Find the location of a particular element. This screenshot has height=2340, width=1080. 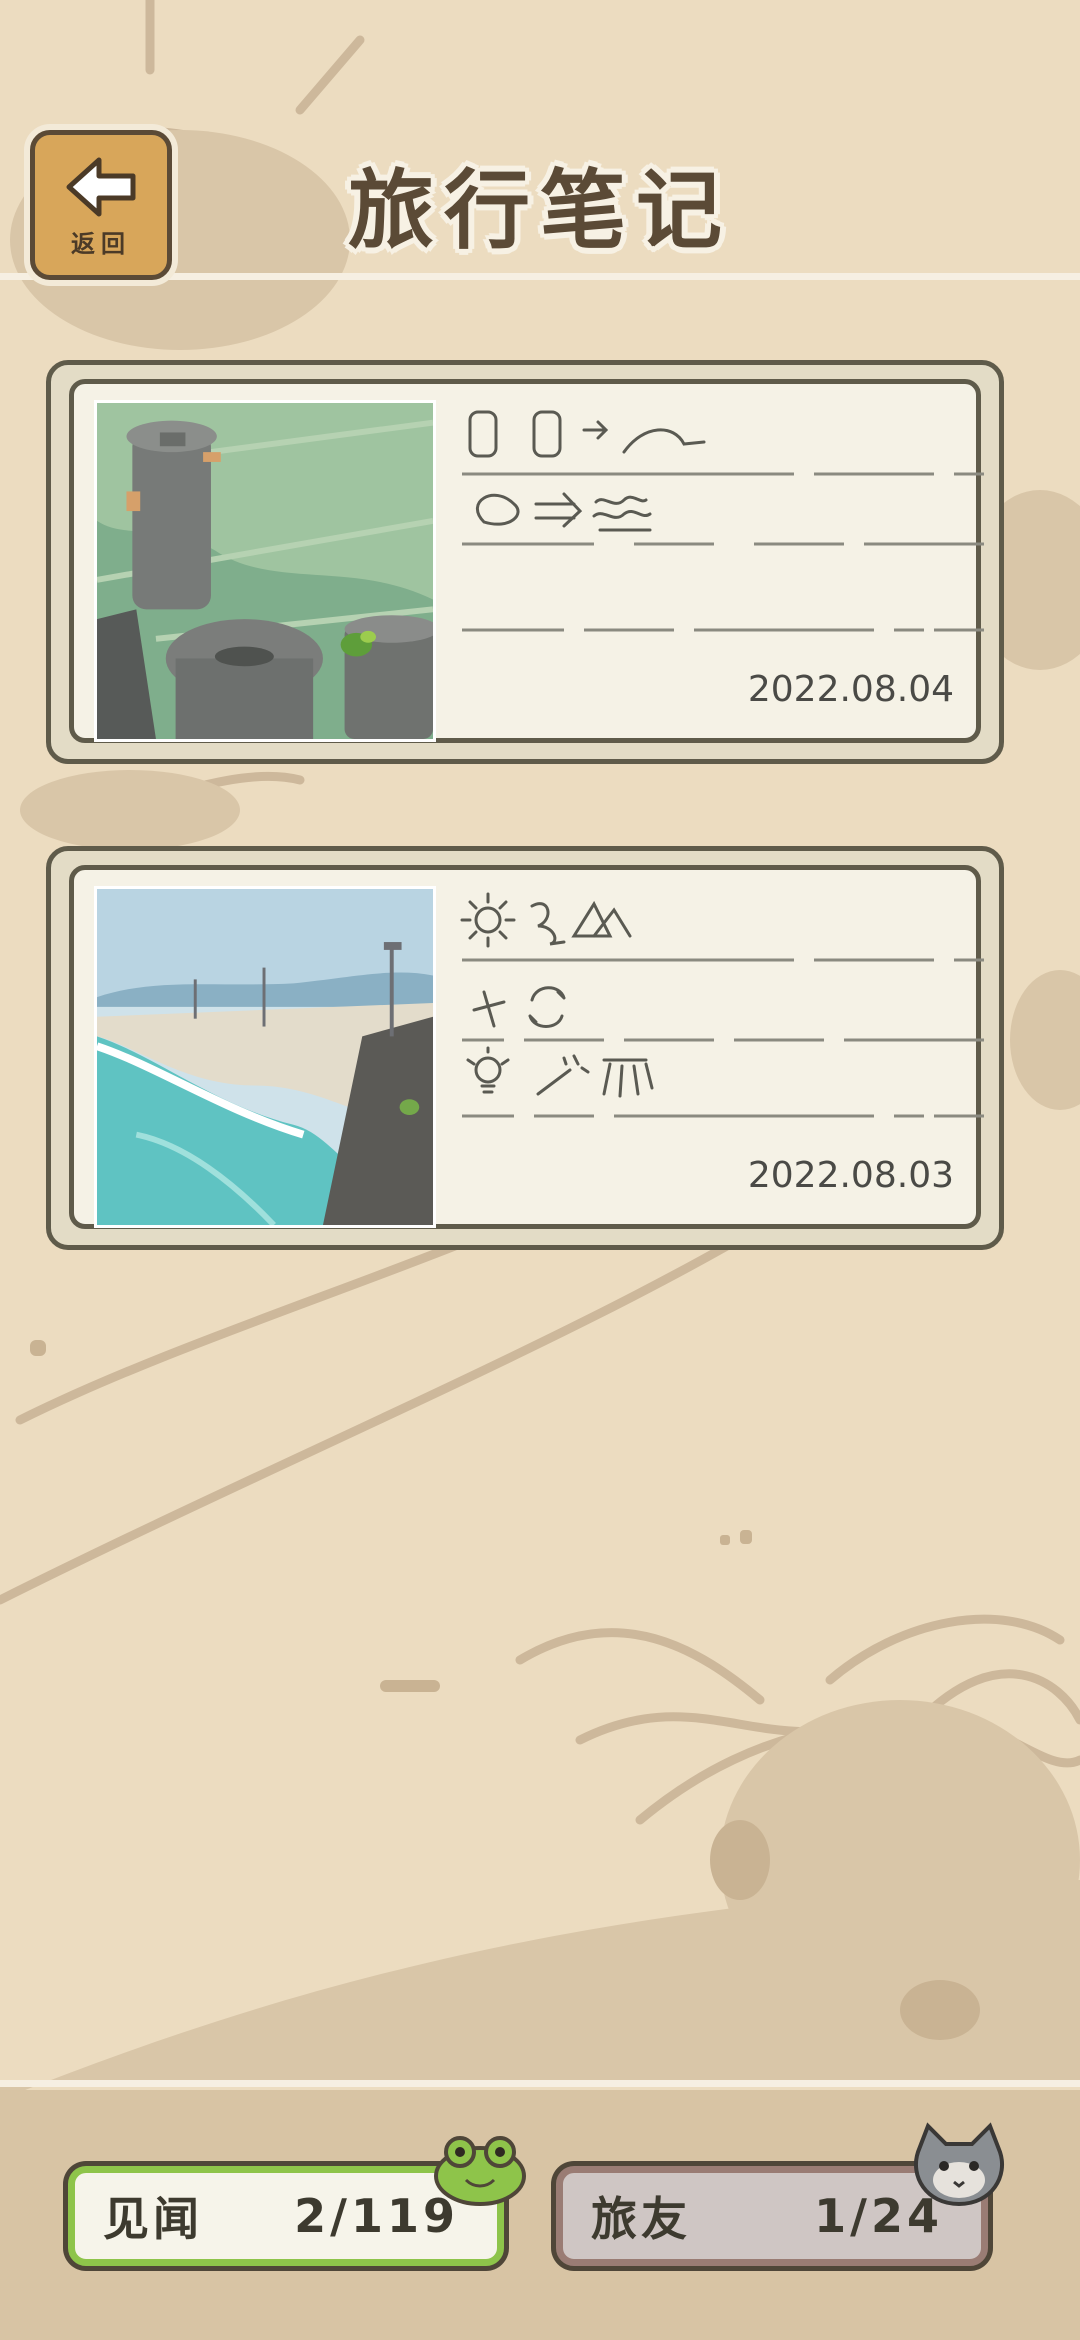

page-title: 旅行笔记 is located at coordinates (540, 211).